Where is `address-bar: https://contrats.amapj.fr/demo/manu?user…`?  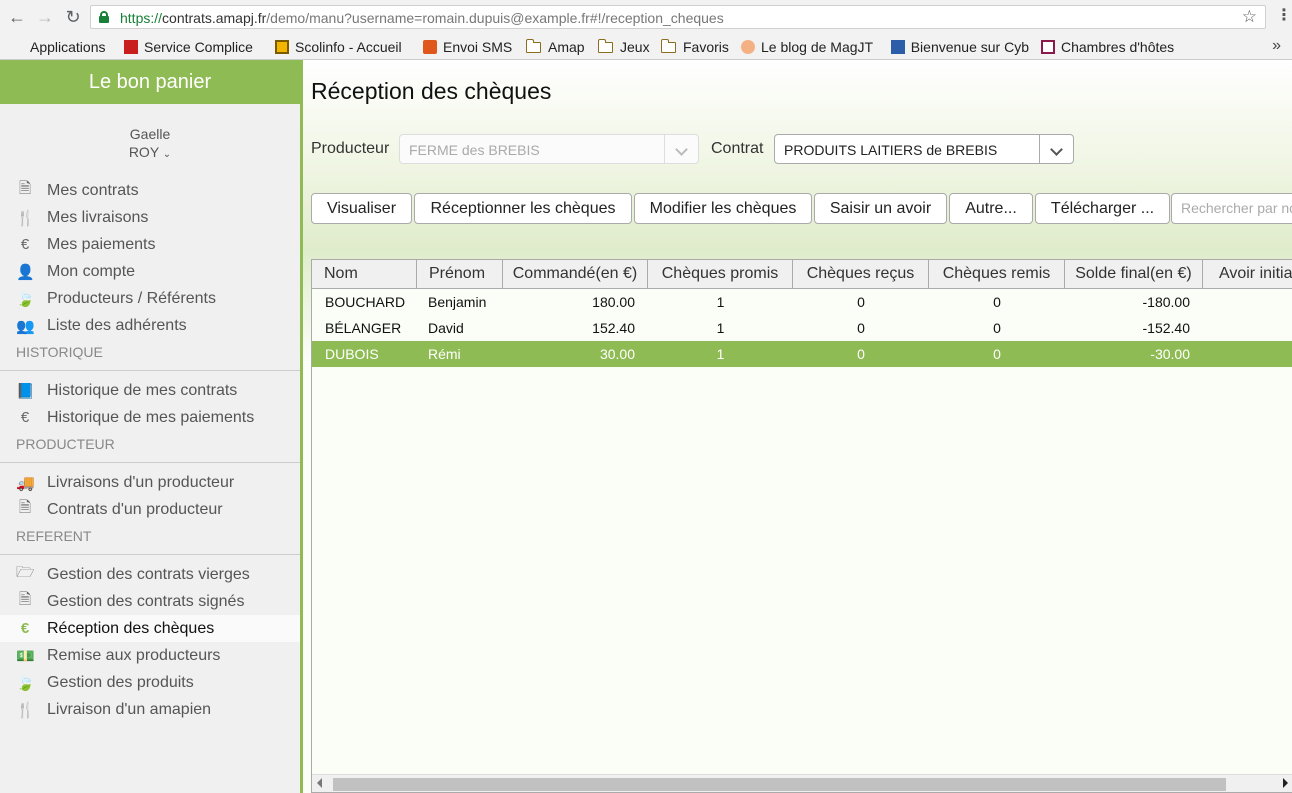 address-bar: https://contrats.amapj.fr/demo/manu?user… is located at coordinates (678, 17).